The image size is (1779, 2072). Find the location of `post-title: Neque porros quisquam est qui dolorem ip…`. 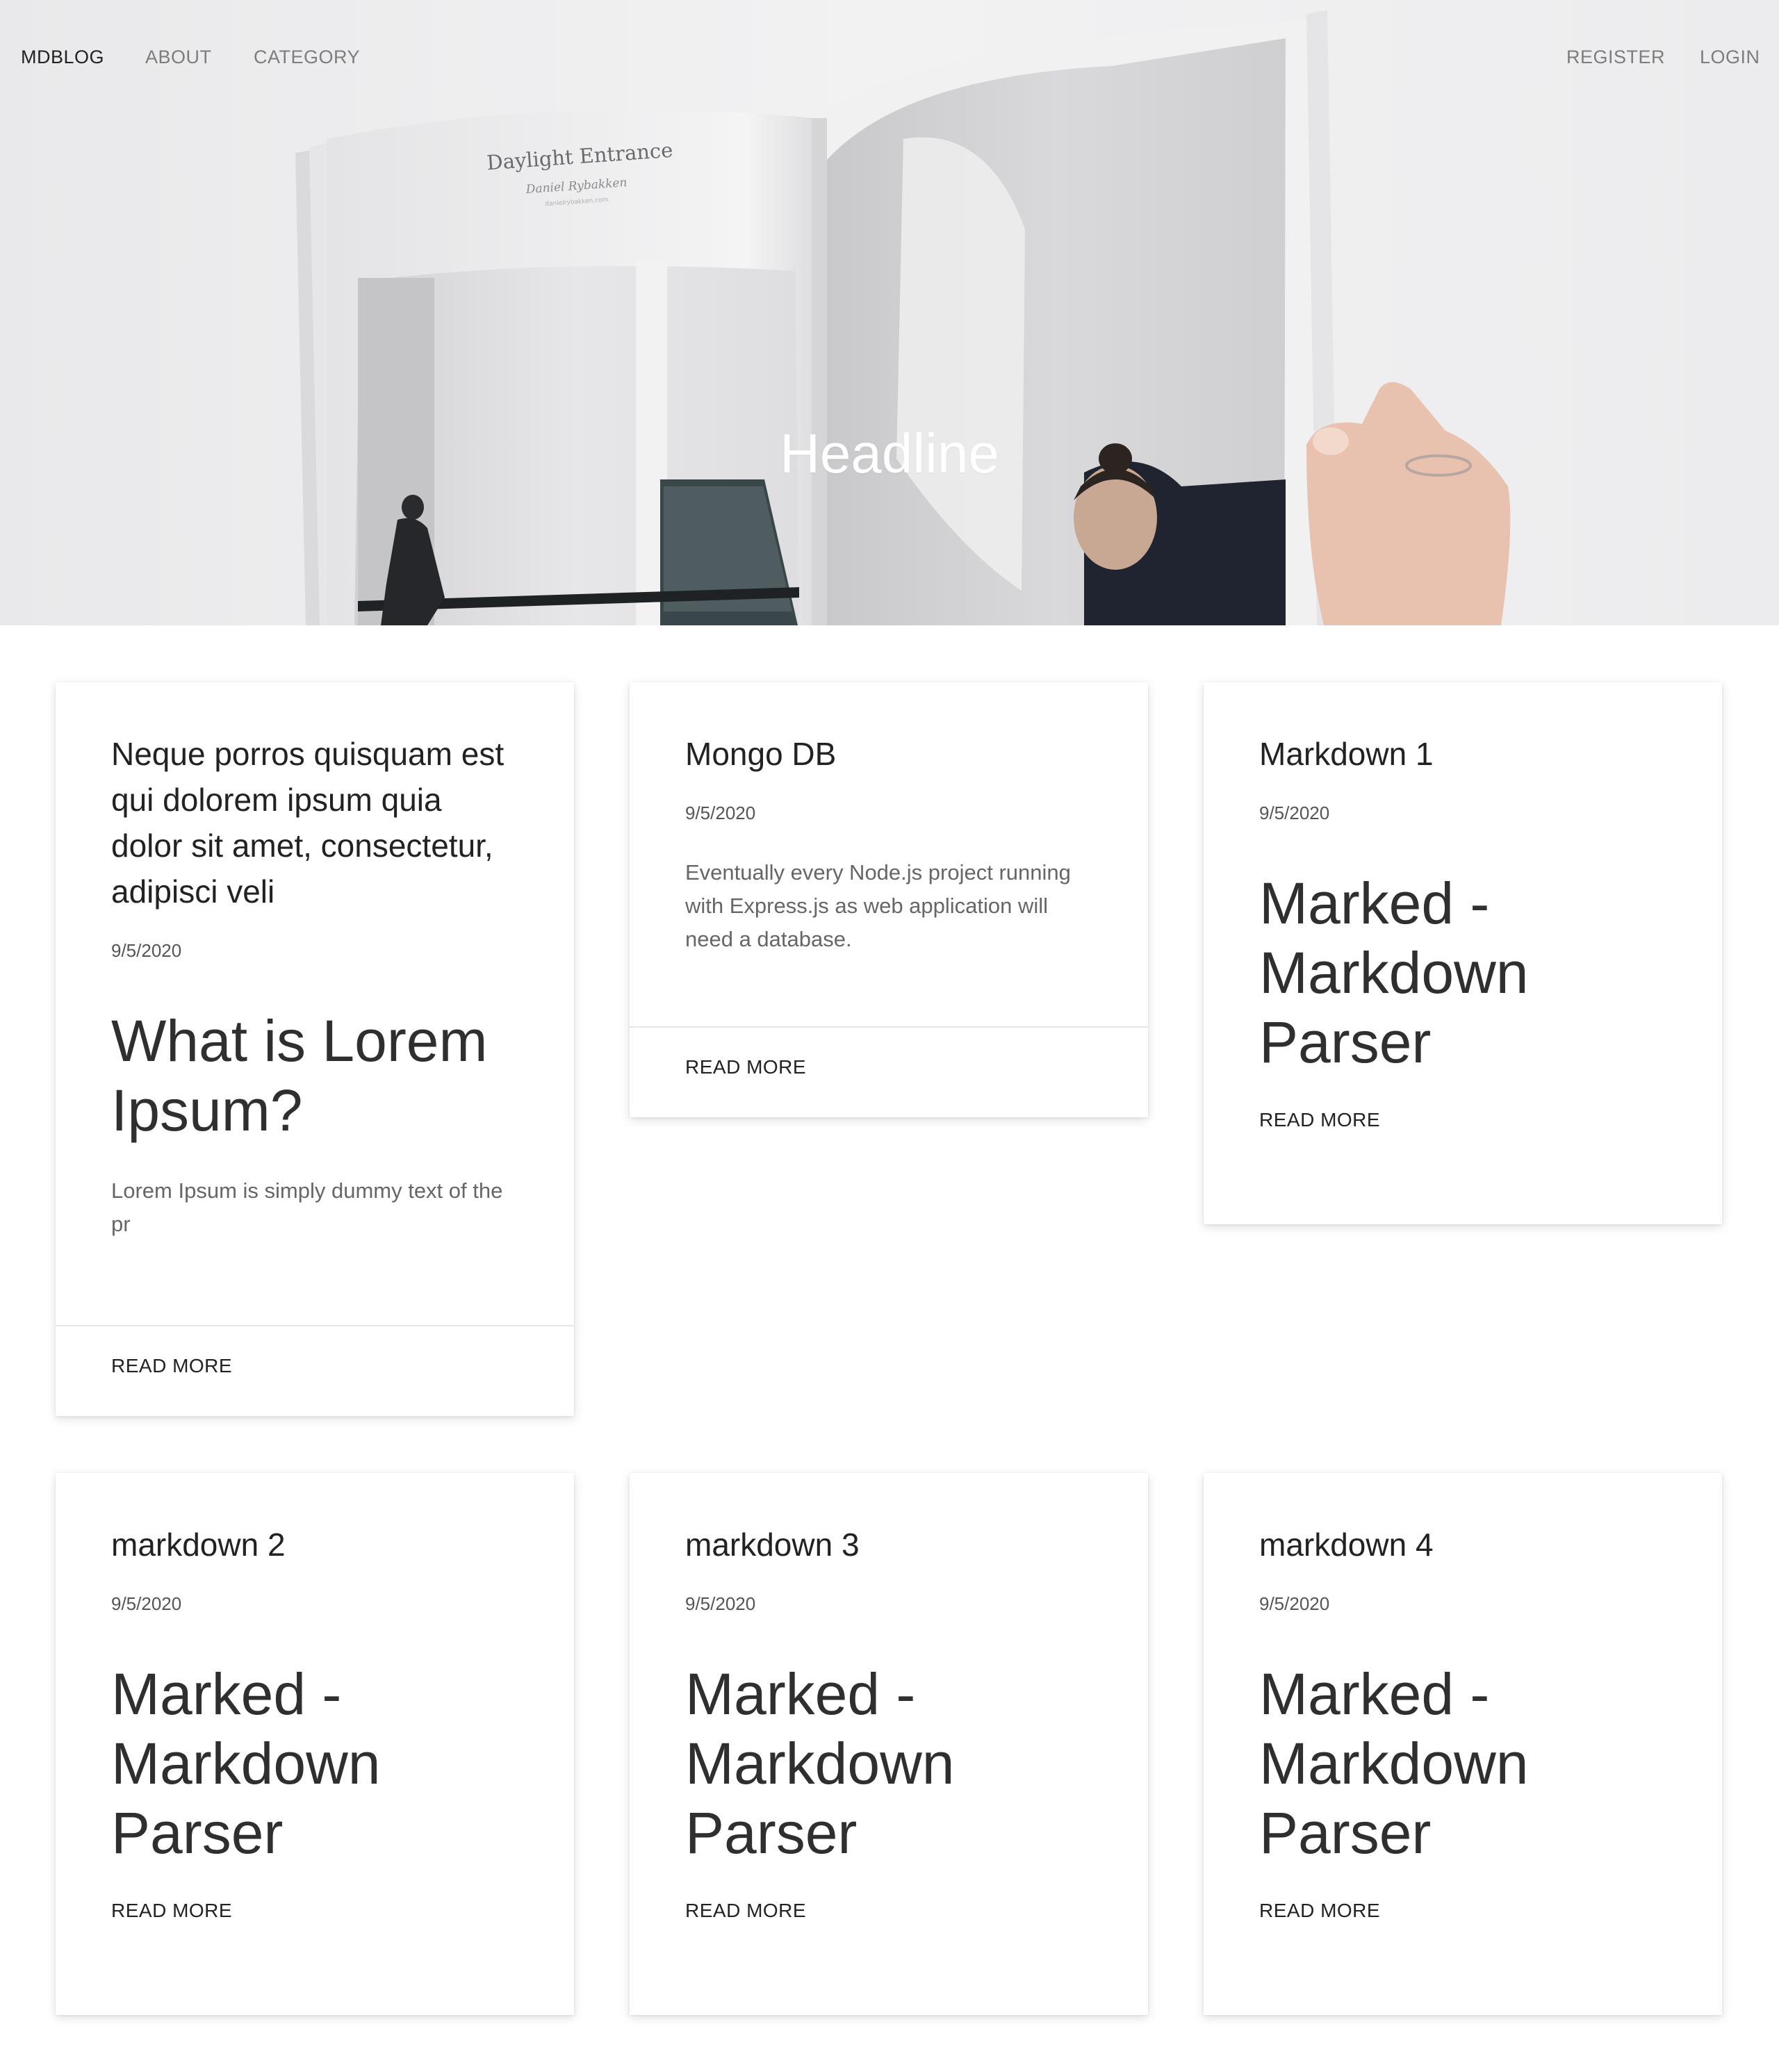

post-title: Neque porros quisquam est qui dolorem ip… is located at coordinates (314, 822).